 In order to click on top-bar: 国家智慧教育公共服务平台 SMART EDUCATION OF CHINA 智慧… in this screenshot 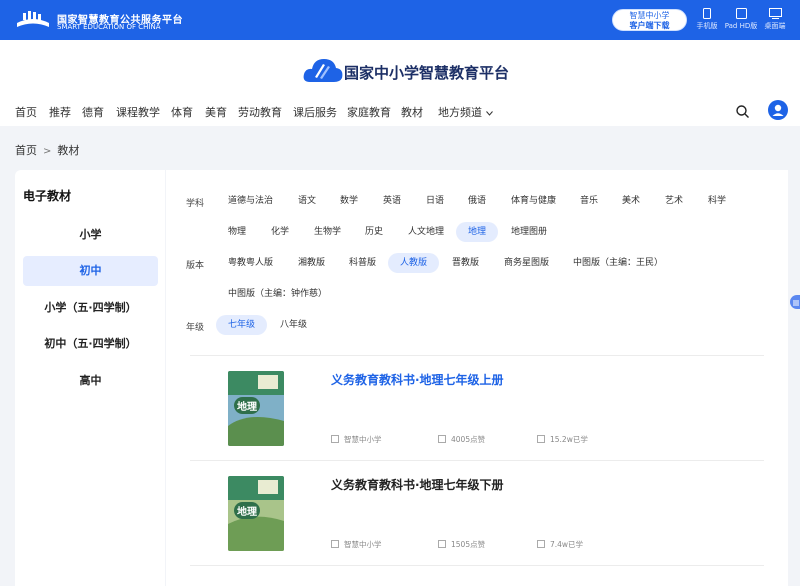, I will do `click(400, 20)`.